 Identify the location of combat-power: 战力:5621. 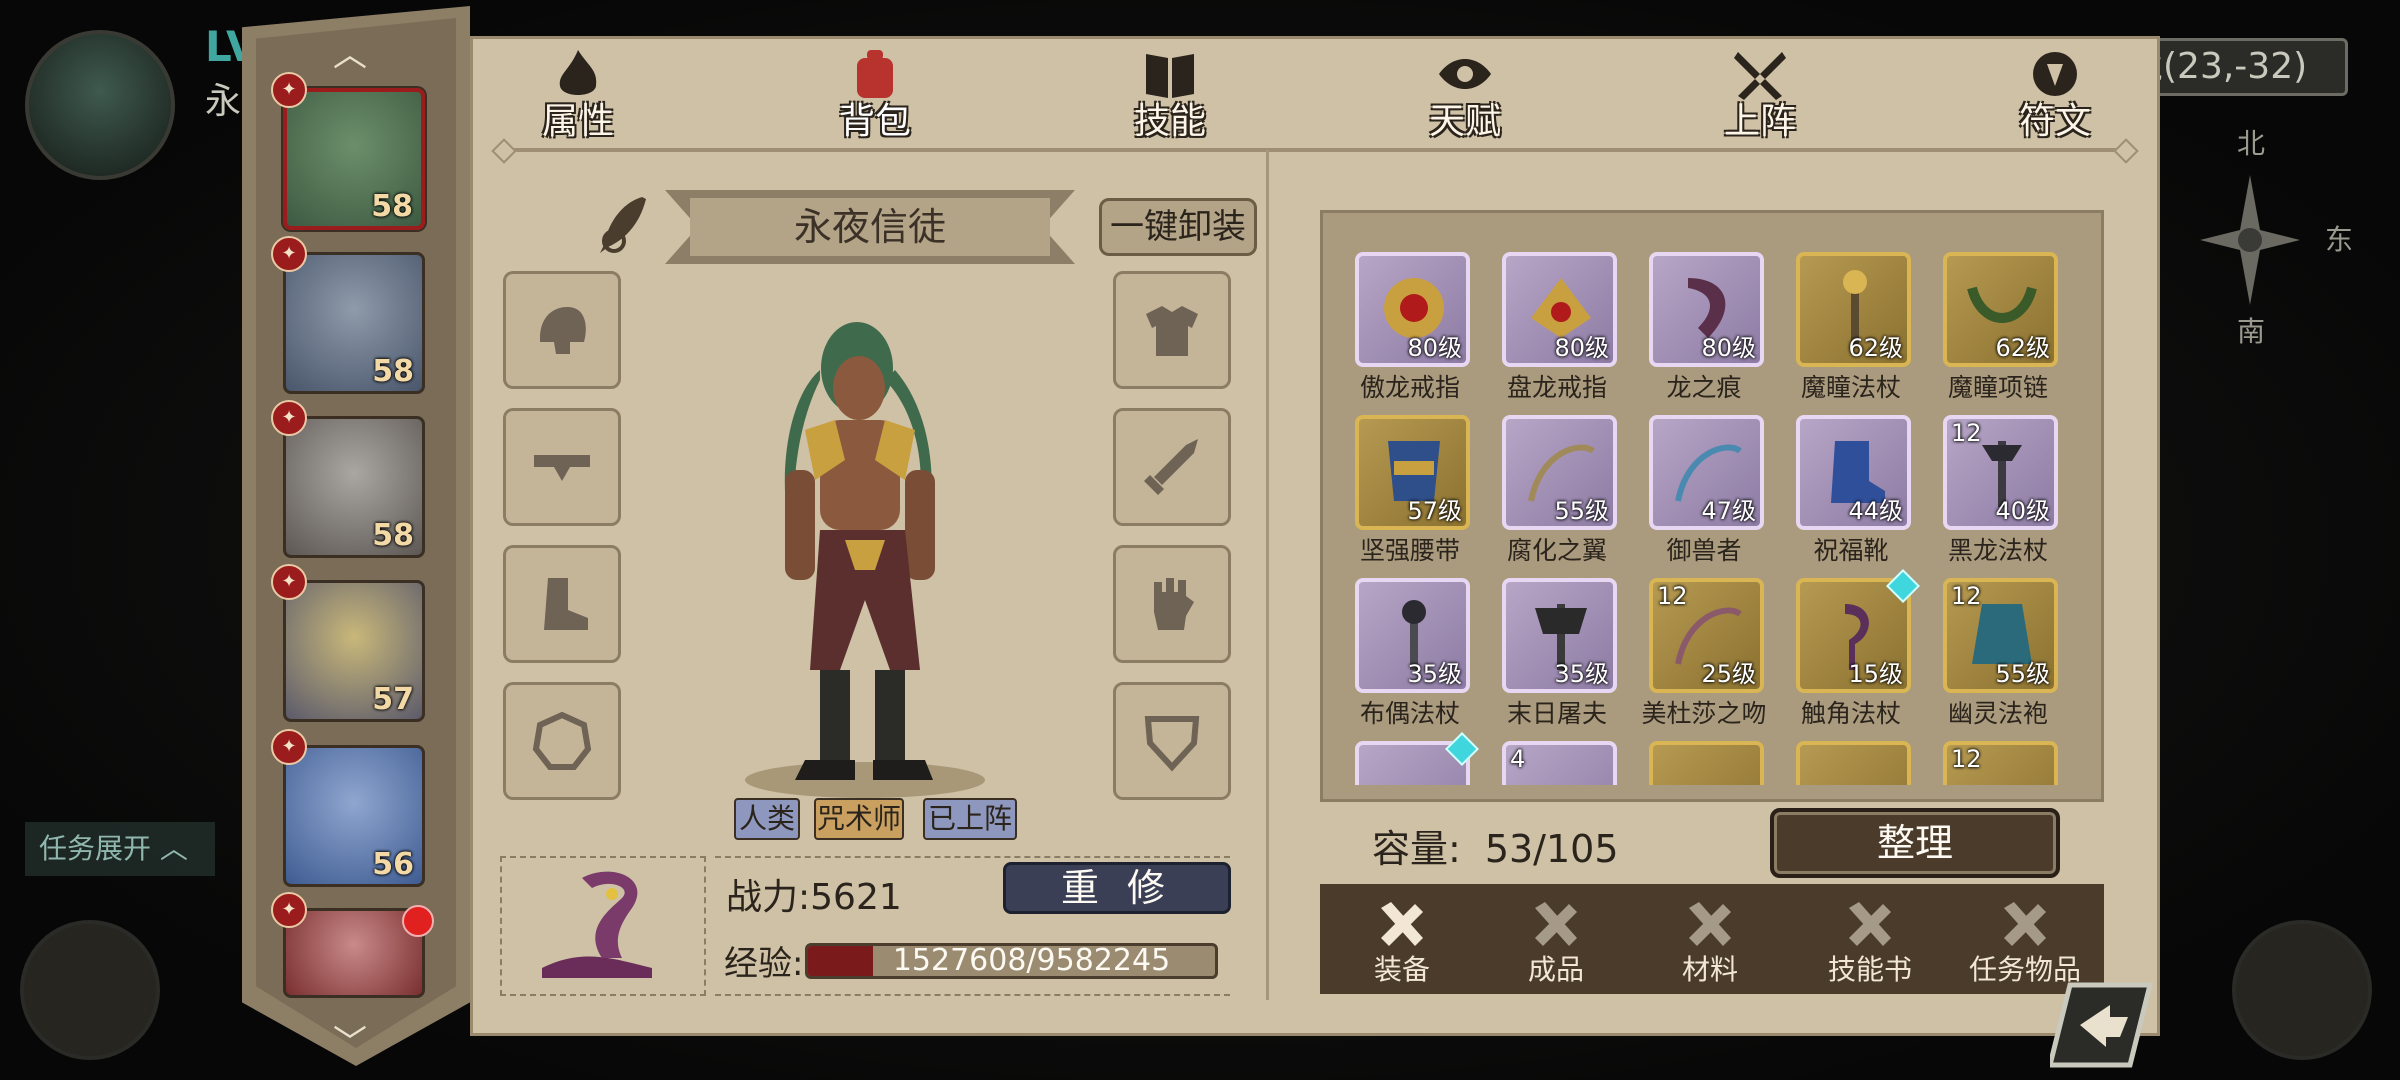
(814, 897).